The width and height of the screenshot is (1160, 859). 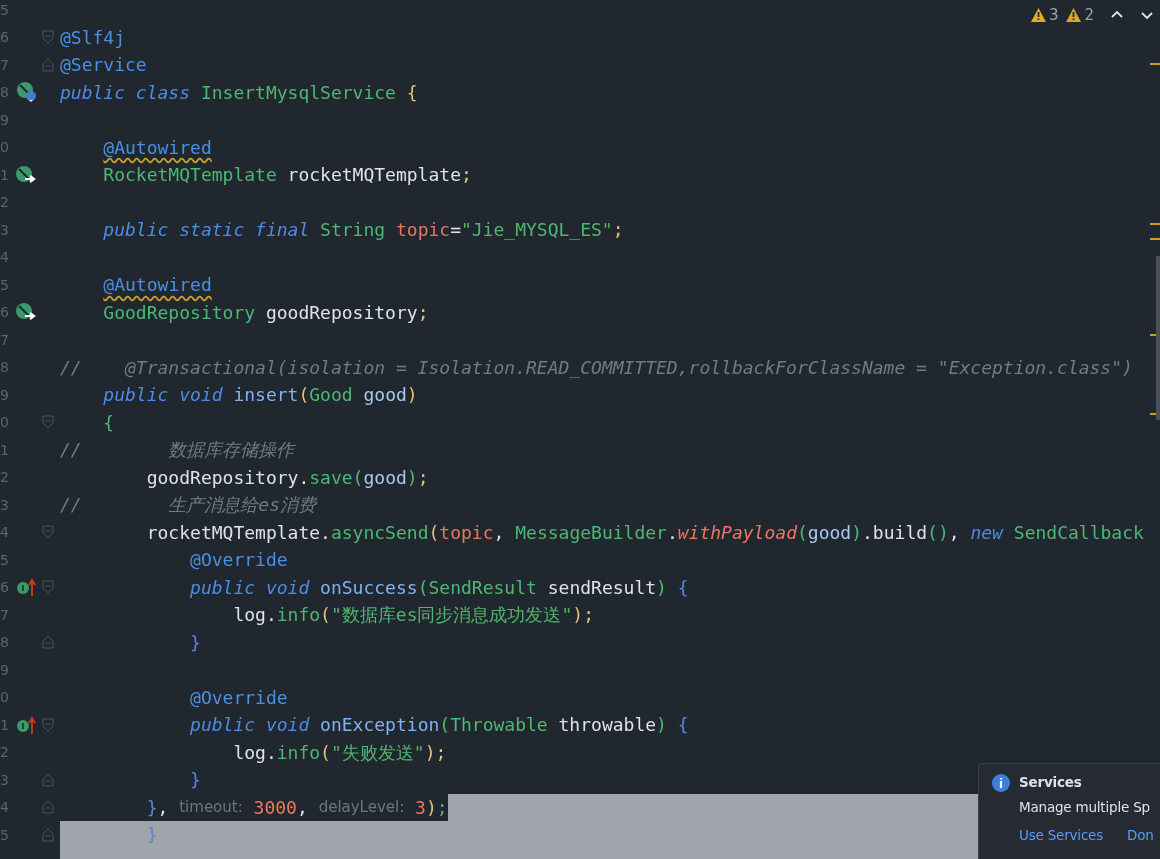 What do you see at coordinates (363, 230) in the screenshot?
I see `code-line: public static final String topic="Jie_MYSQL_ES";` at bounding box center [363, 230].